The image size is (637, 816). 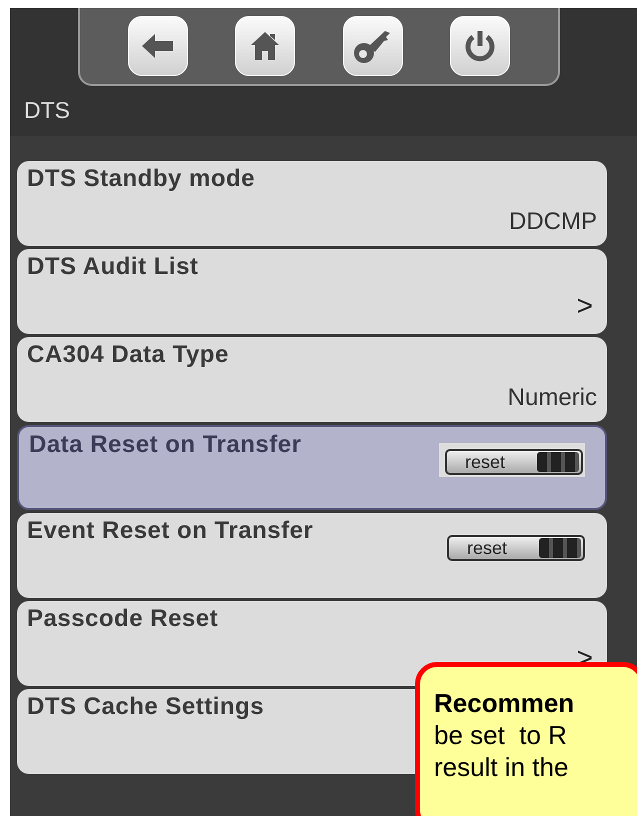 I want to click on home-icon, so click(x=265, y=46).